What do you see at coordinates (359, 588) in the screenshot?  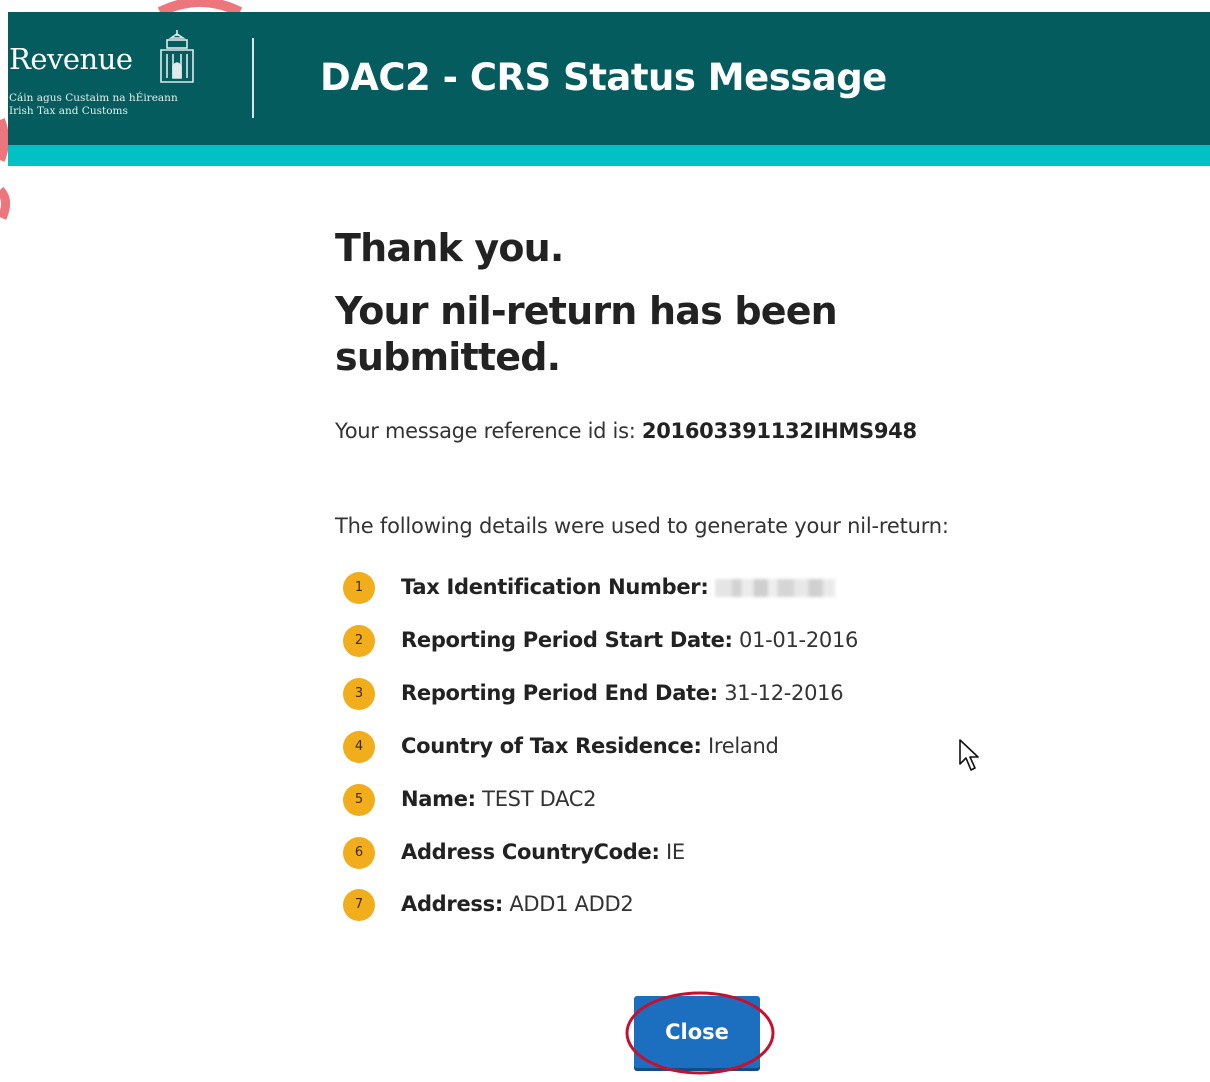 I see `step-number-badge: 1` at bounding box center [359, 588].